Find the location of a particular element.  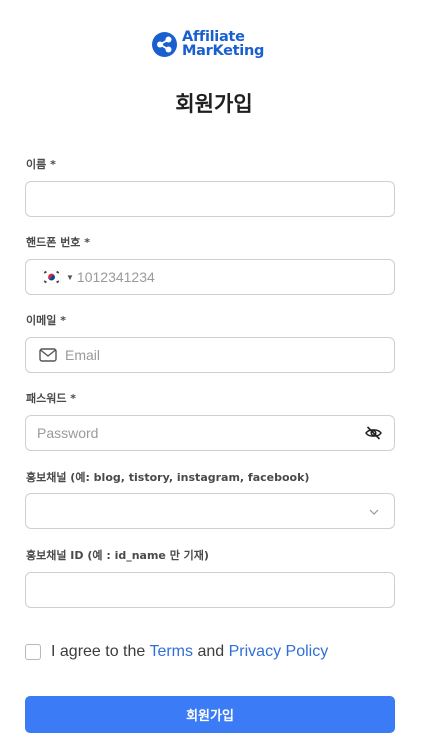

email-label: 이메일 * is located at coordinates (46, 320).